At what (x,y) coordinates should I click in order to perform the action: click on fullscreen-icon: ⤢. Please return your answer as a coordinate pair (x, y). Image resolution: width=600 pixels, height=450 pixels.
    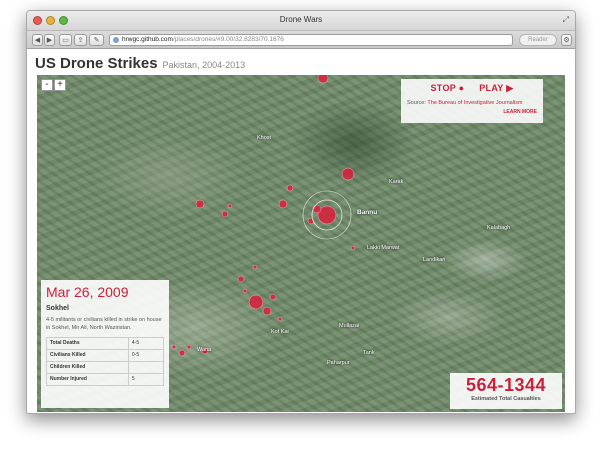
    Looking at the image, I should click on (566, 20).